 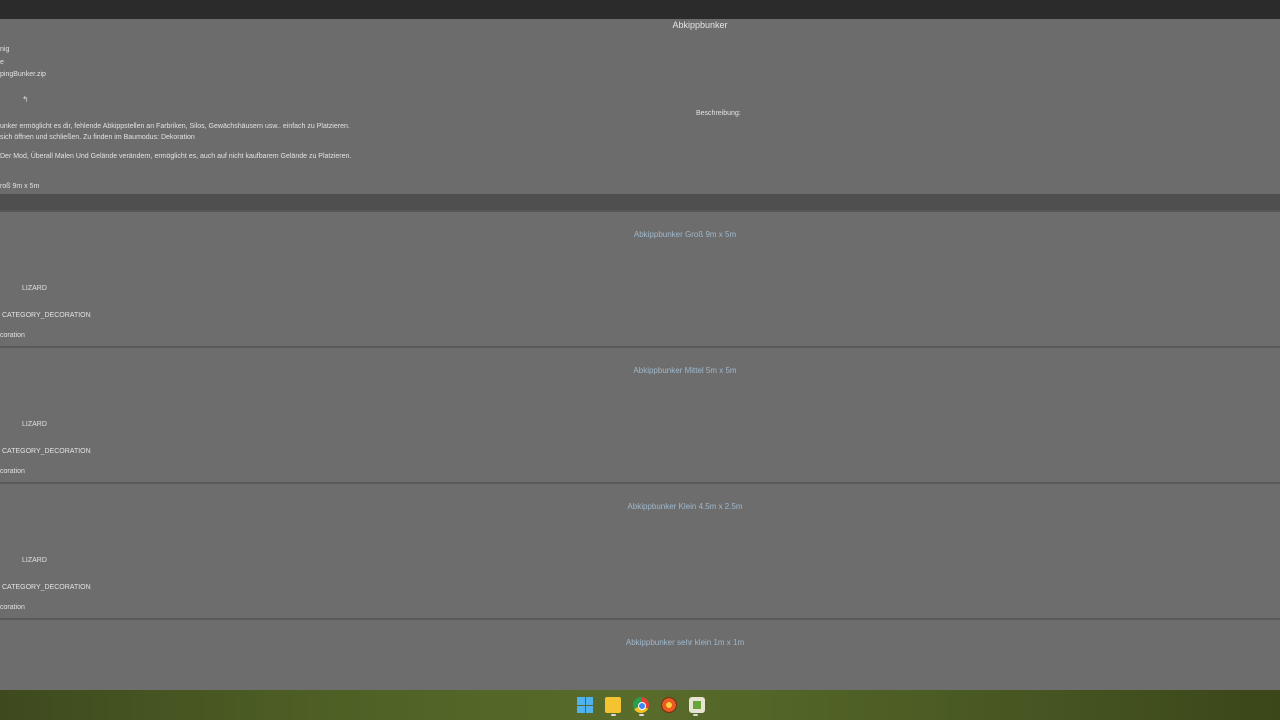 I want to click on item-title: Abkippbunker Klein 4.5m x 2.5m, so click(x=640, y=506).